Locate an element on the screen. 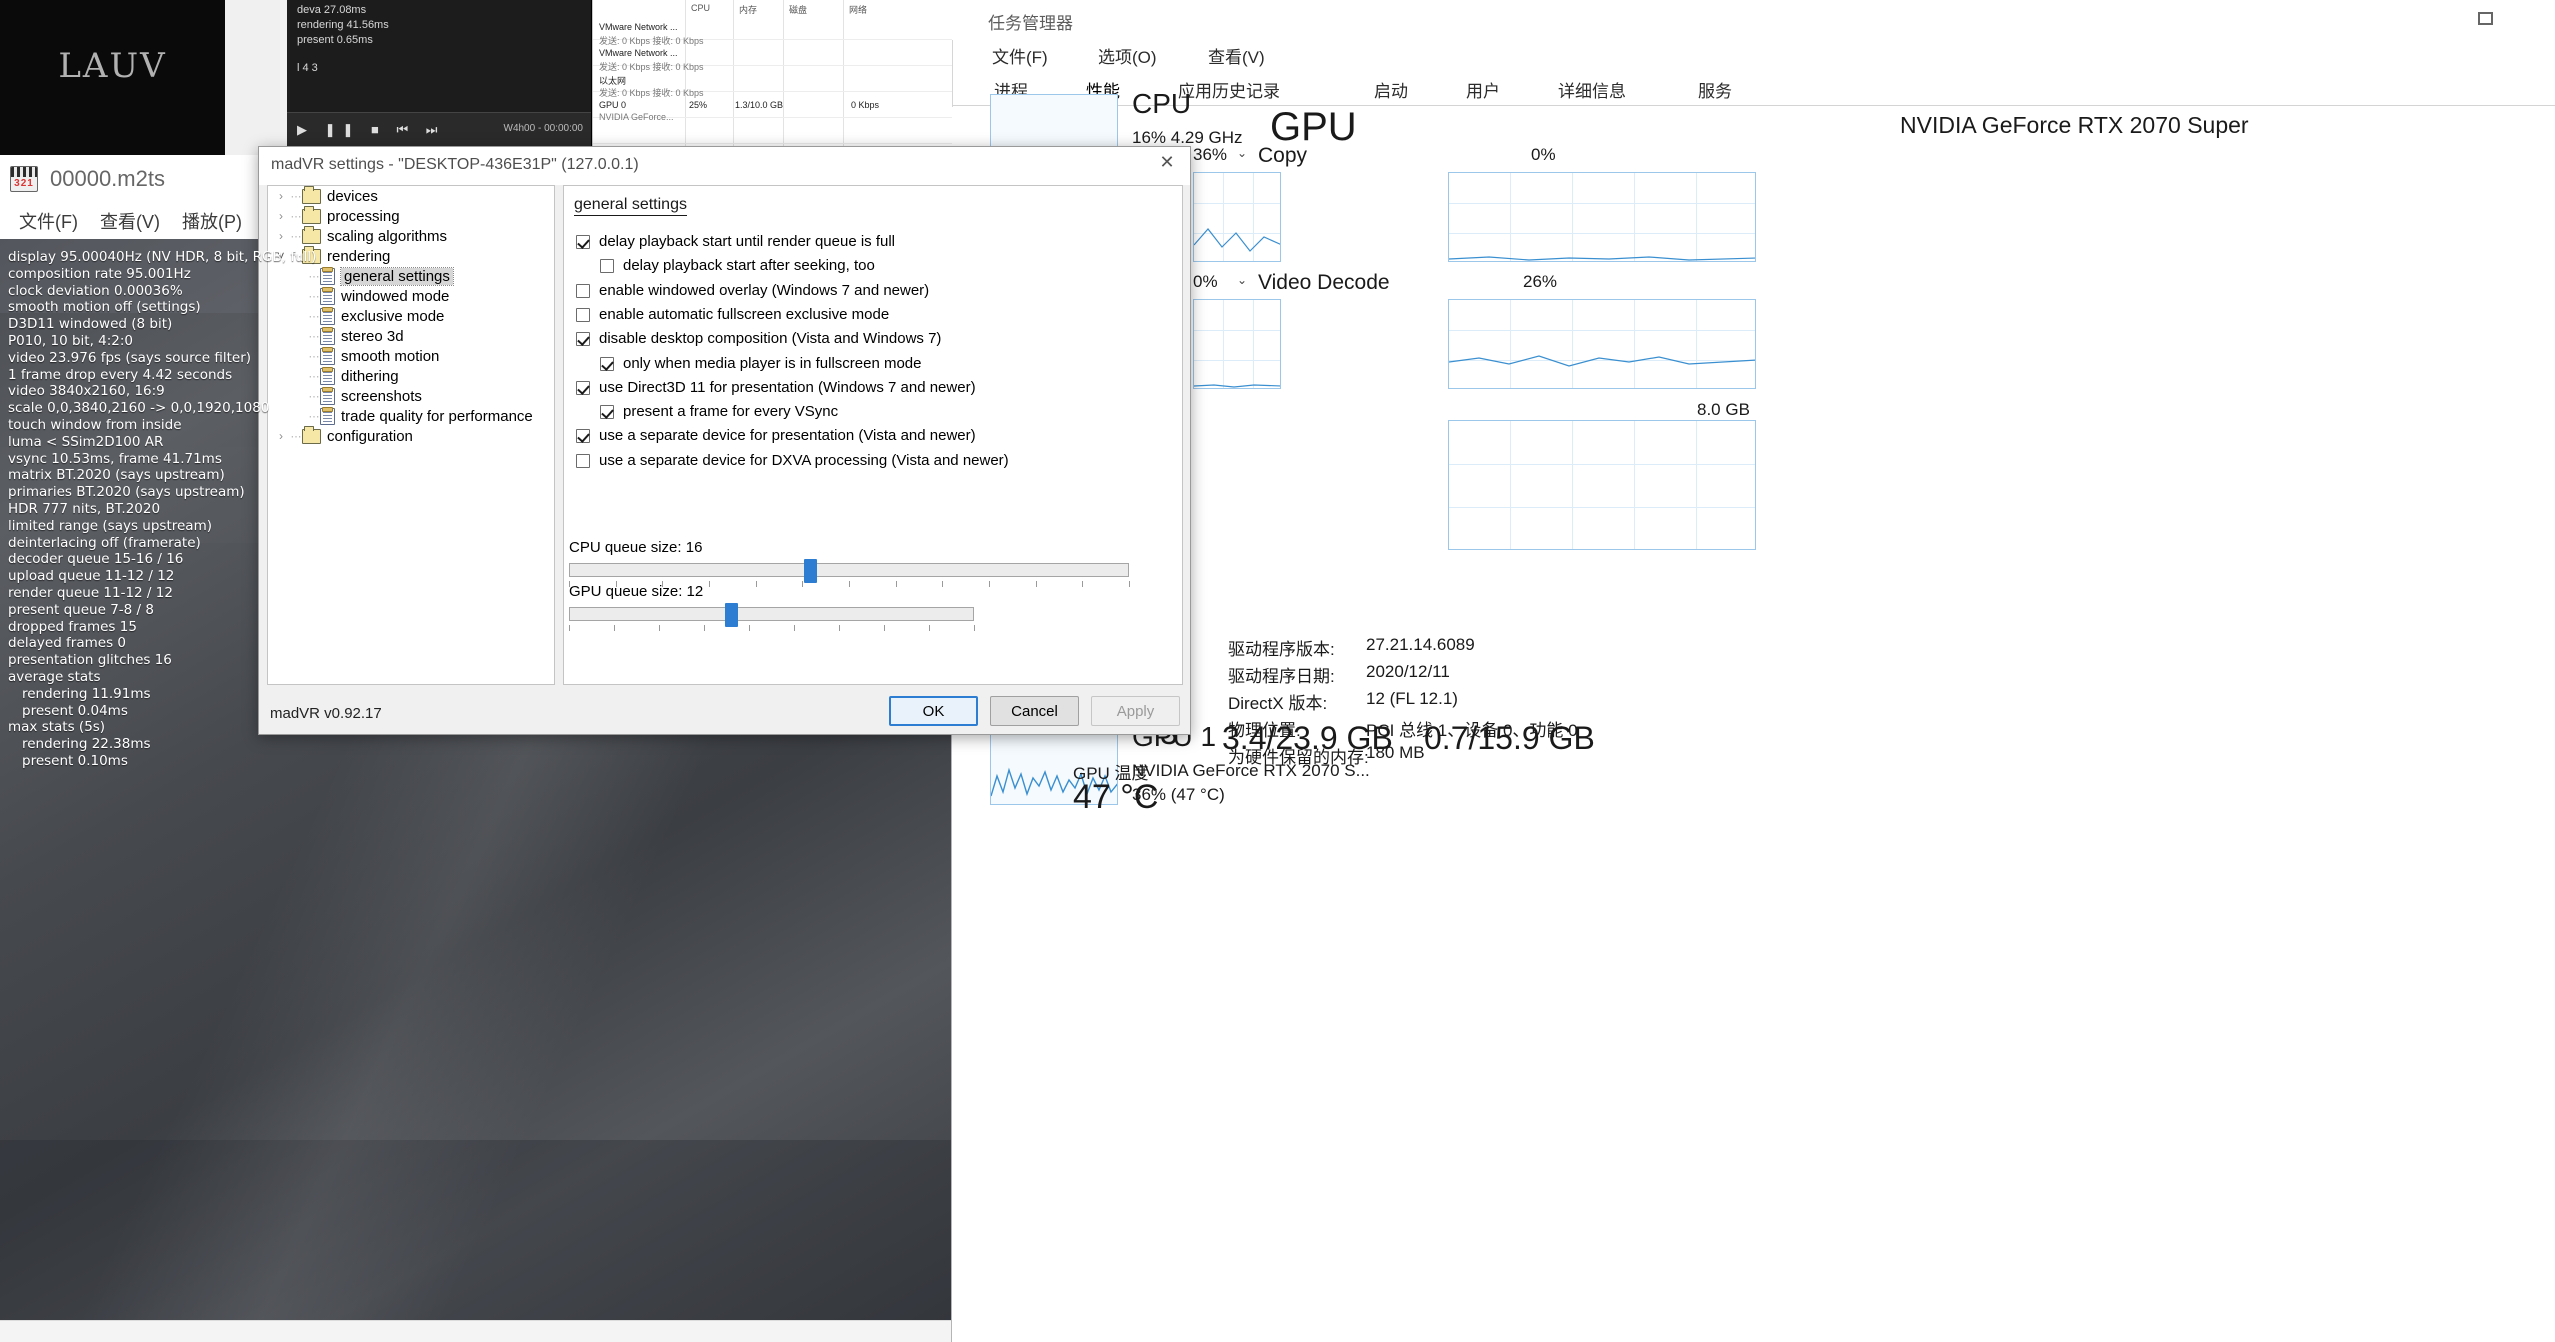 The width and height of the screenshot is (2555, 1342). tree-item-devices: › ⋯ devices is located at coordinates (411, 196).